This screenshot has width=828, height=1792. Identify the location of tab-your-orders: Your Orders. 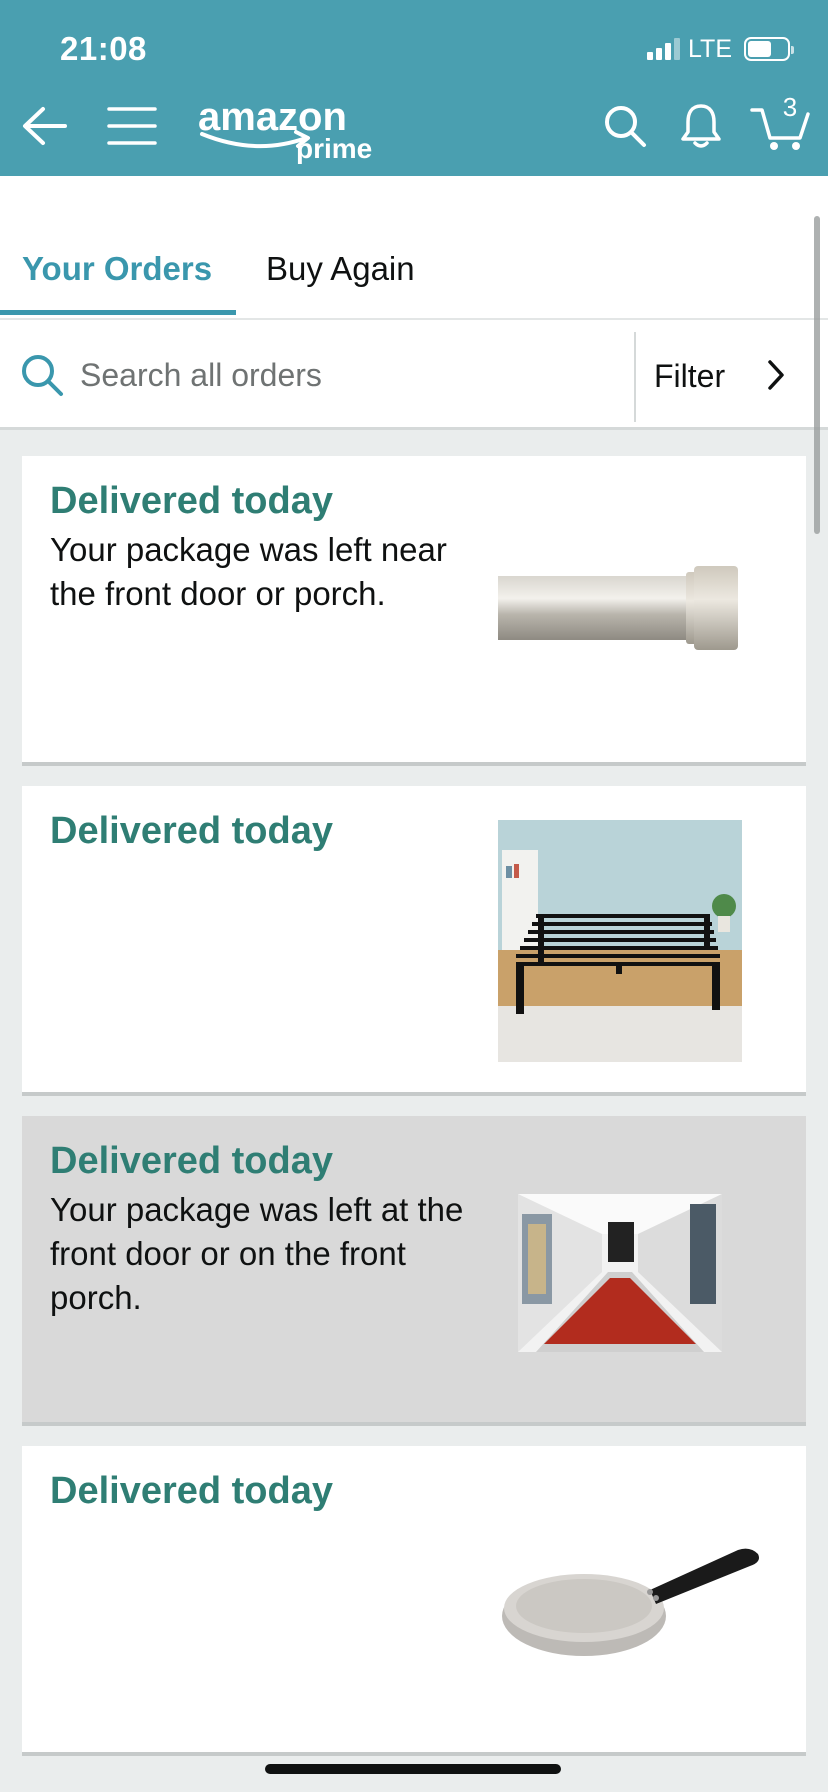
(117, 269).